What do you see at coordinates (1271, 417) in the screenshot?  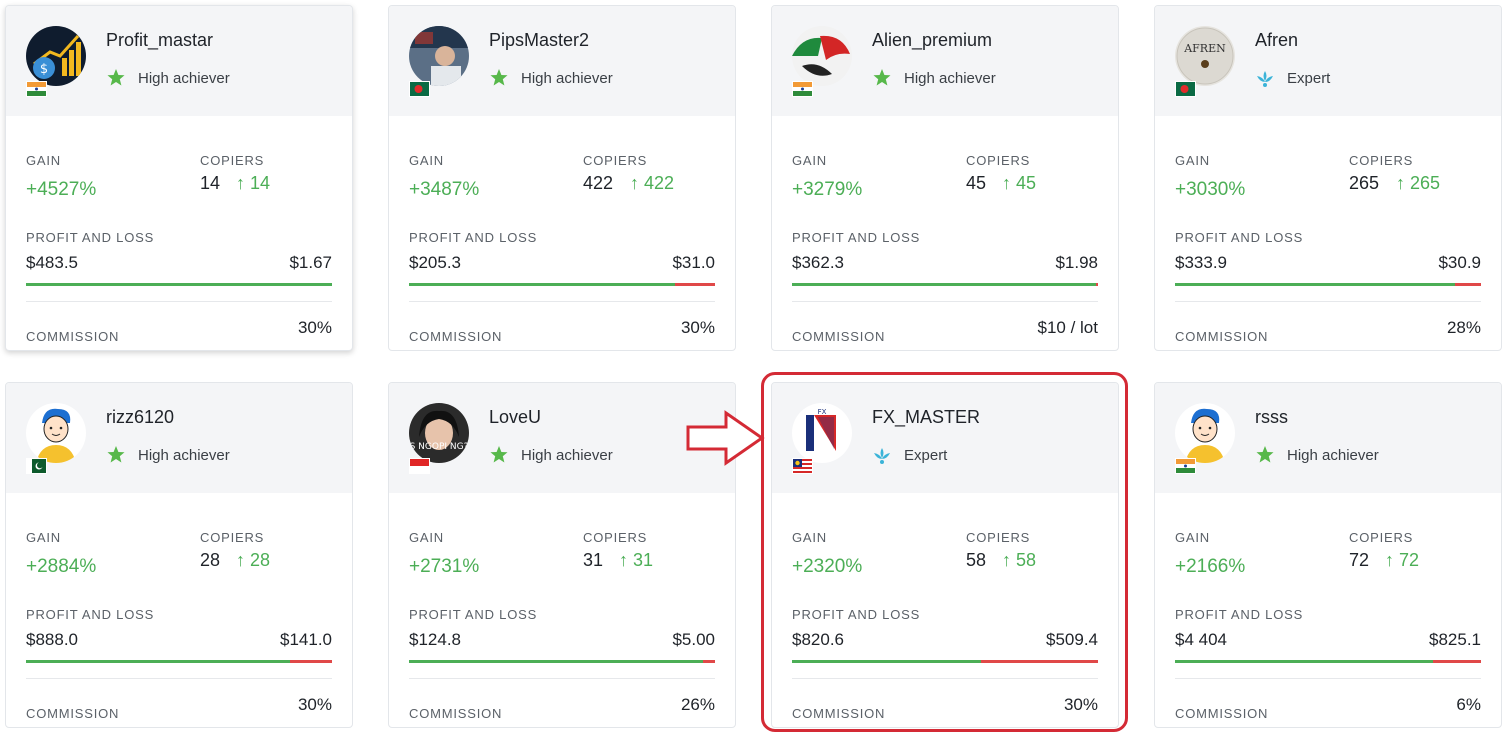 I see `trader-name: rsss` at bounding box center [1271, 417].